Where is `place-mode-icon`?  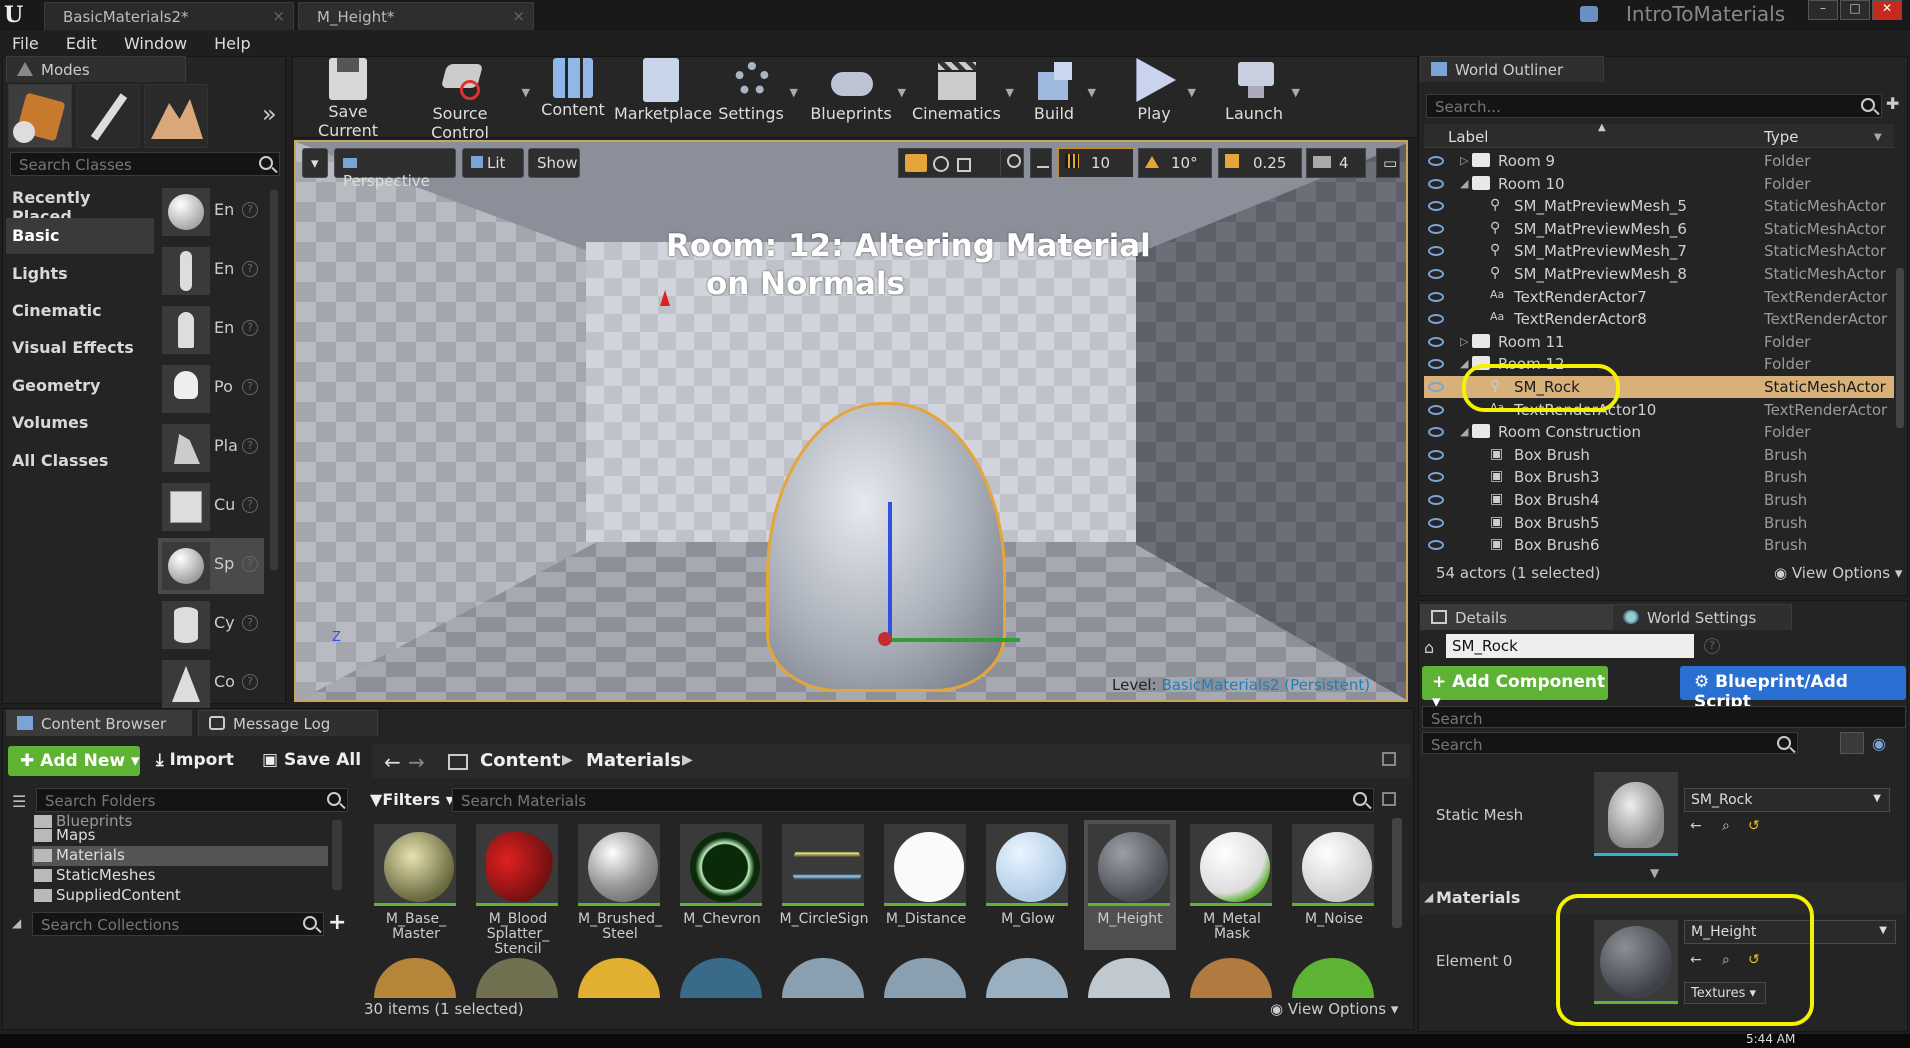 place-mode-icon is located at coordinates (40, 116).